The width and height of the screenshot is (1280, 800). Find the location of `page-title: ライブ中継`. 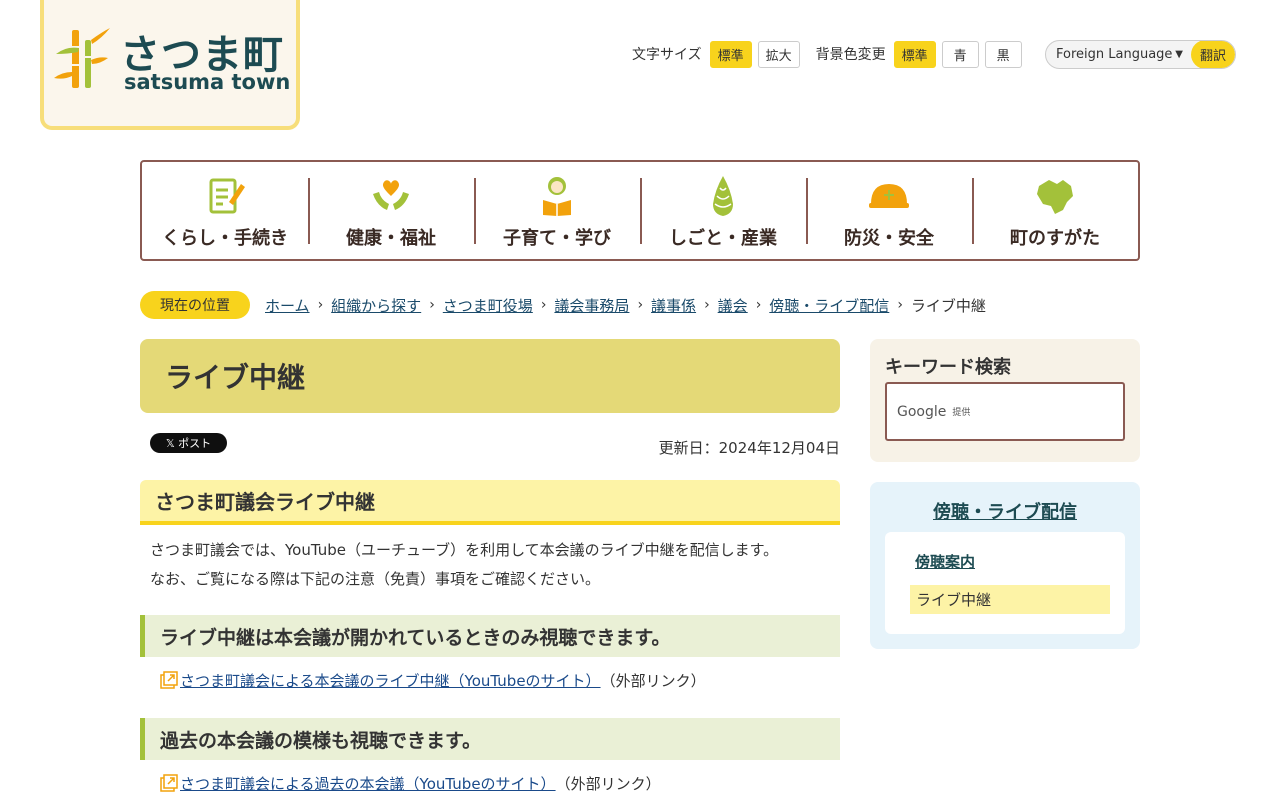

page-title: ライブ中継 is located at coordinates (235, 377).